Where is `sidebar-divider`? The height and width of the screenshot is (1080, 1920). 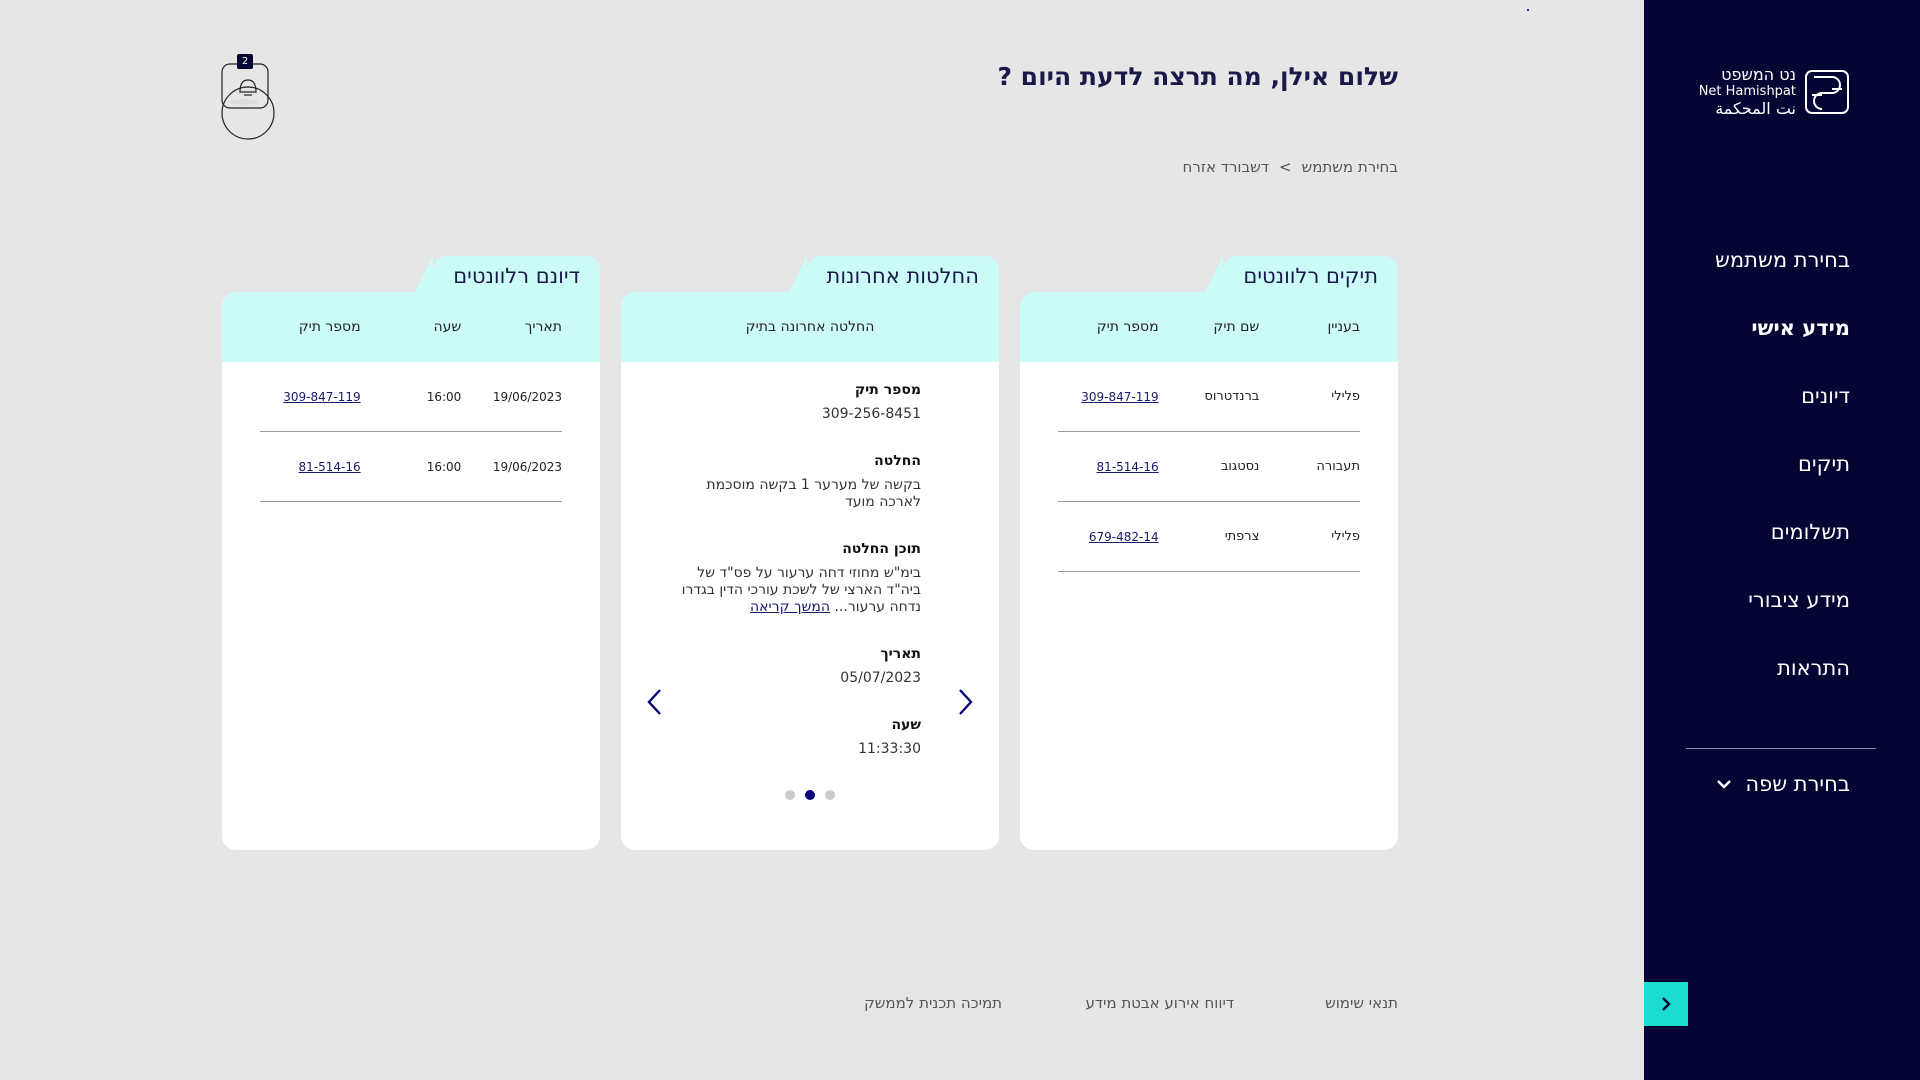 sidebar-divider is located at coordinates (1781, 748).